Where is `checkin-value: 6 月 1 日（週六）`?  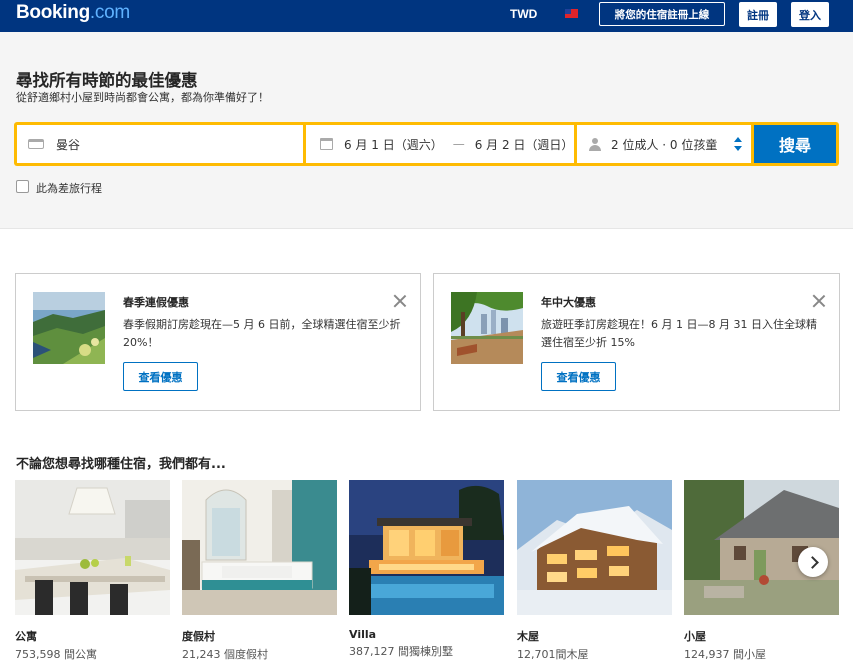 checkin-value: 6 月 1 日（週六） is located at coordinates (393, 144).